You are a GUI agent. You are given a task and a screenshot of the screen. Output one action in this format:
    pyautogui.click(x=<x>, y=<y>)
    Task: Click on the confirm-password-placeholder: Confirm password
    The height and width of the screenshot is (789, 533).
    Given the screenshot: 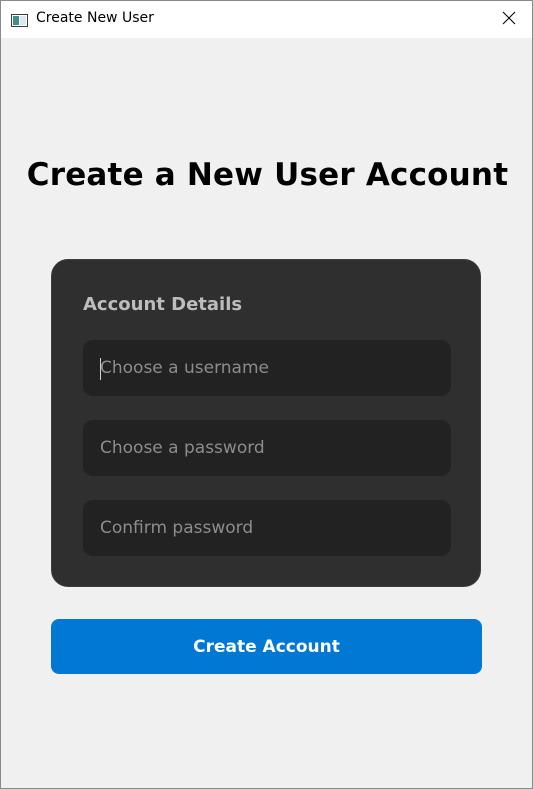 What is the action you would take?
    pyautogui.click(x=177, y=528)
    